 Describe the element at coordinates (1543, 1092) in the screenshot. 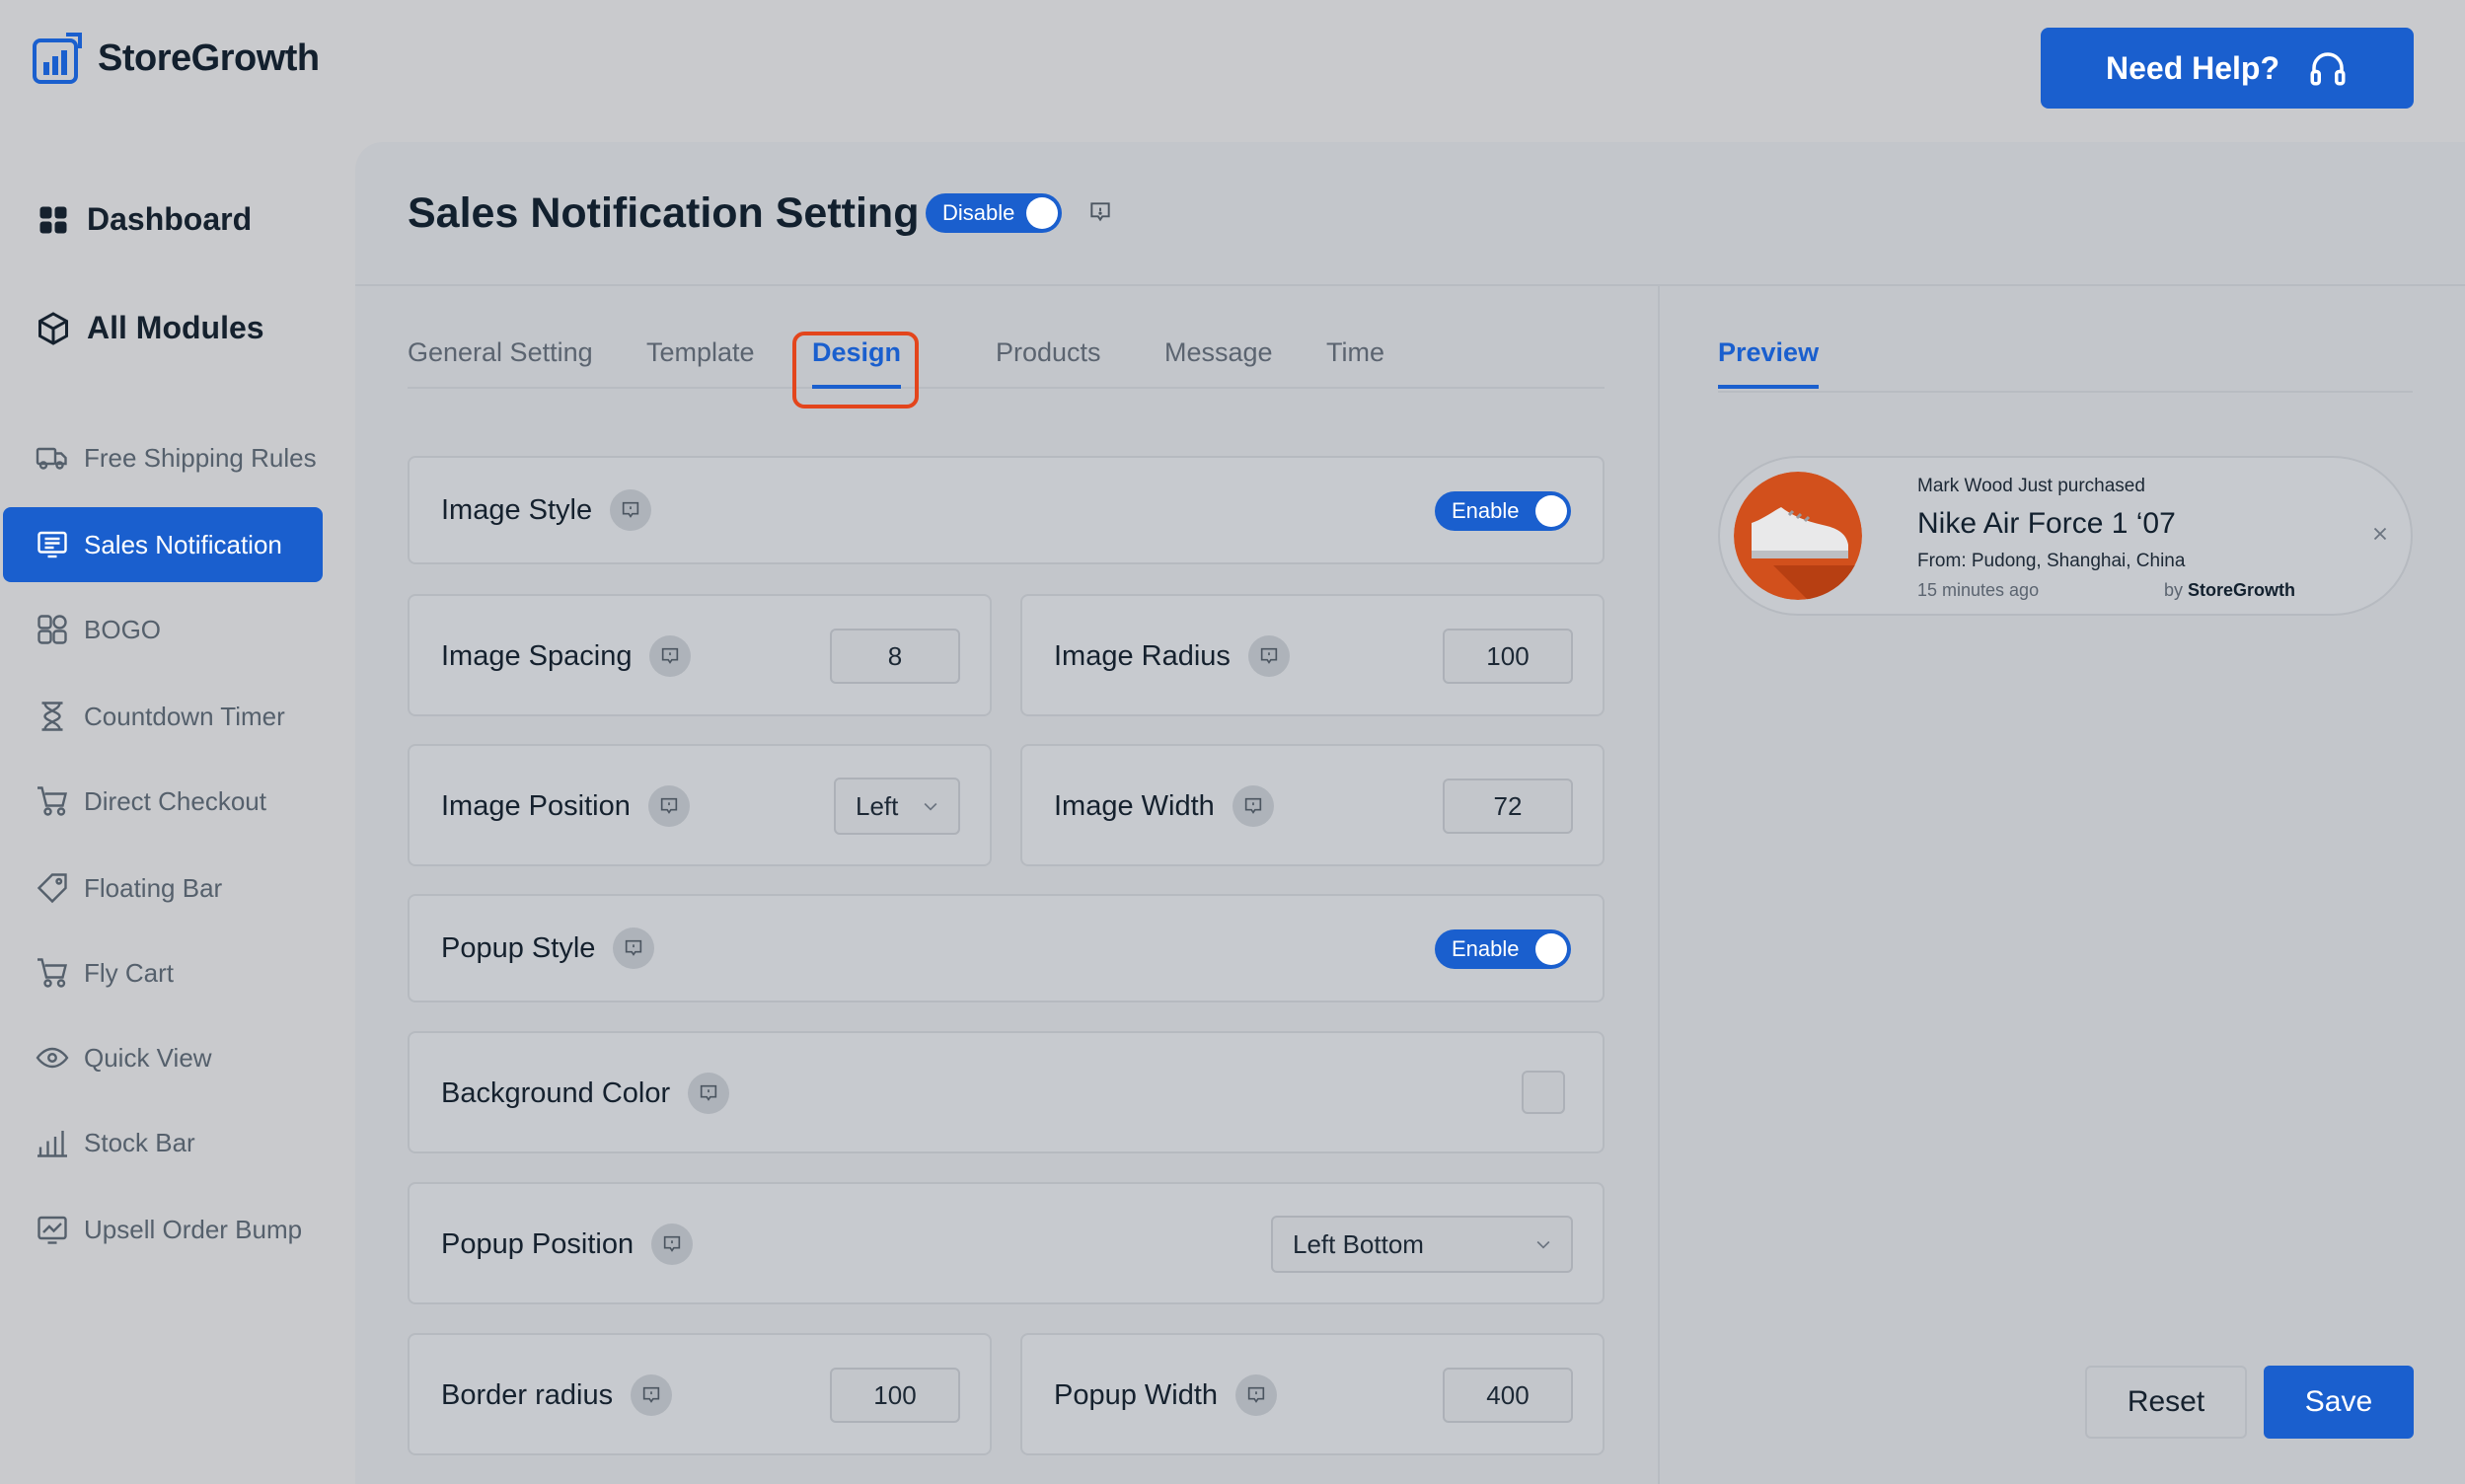

I see `background-color-picker` at that location.